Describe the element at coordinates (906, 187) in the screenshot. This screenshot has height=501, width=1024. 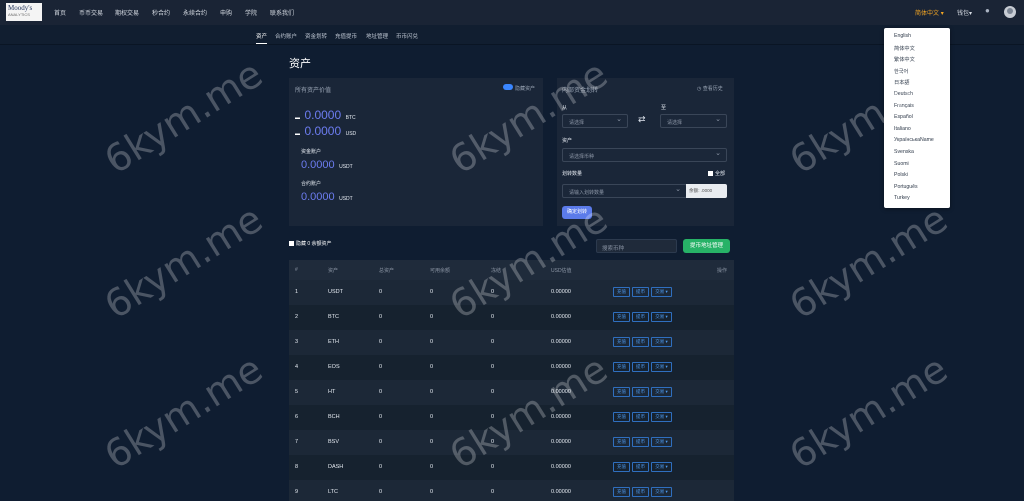
I see `language-option: Português` at that location.